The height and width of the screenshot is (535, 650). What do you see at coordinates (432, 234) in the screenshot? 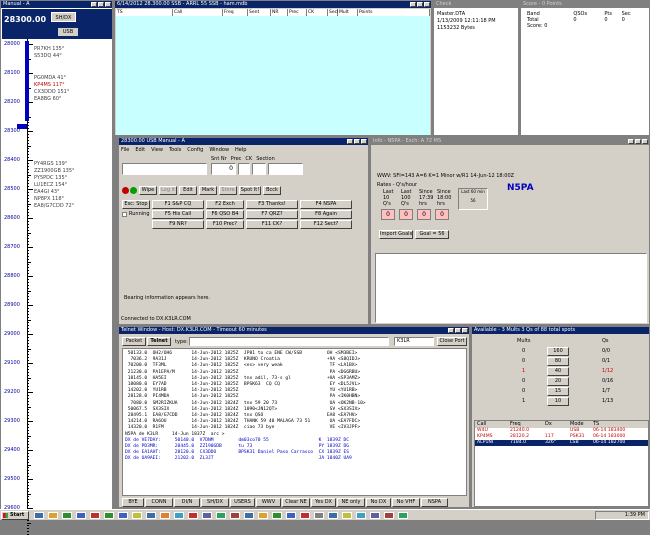
I see `goal-button: Goal = 56` at bounding box center [432, 234].